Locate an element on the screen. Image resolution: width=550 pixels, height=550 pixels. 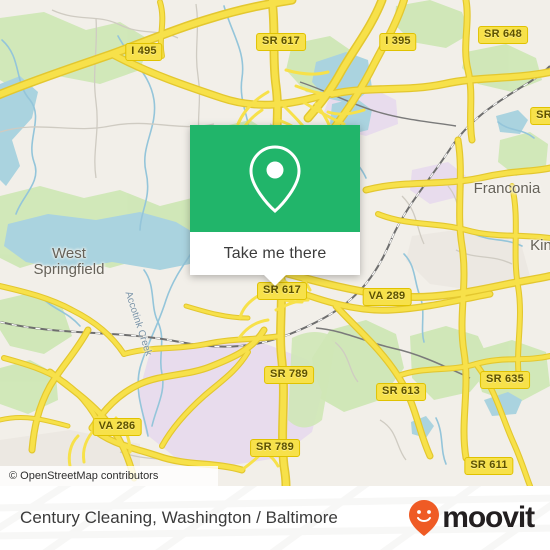
popup-header is located at coordinates (275, 178).